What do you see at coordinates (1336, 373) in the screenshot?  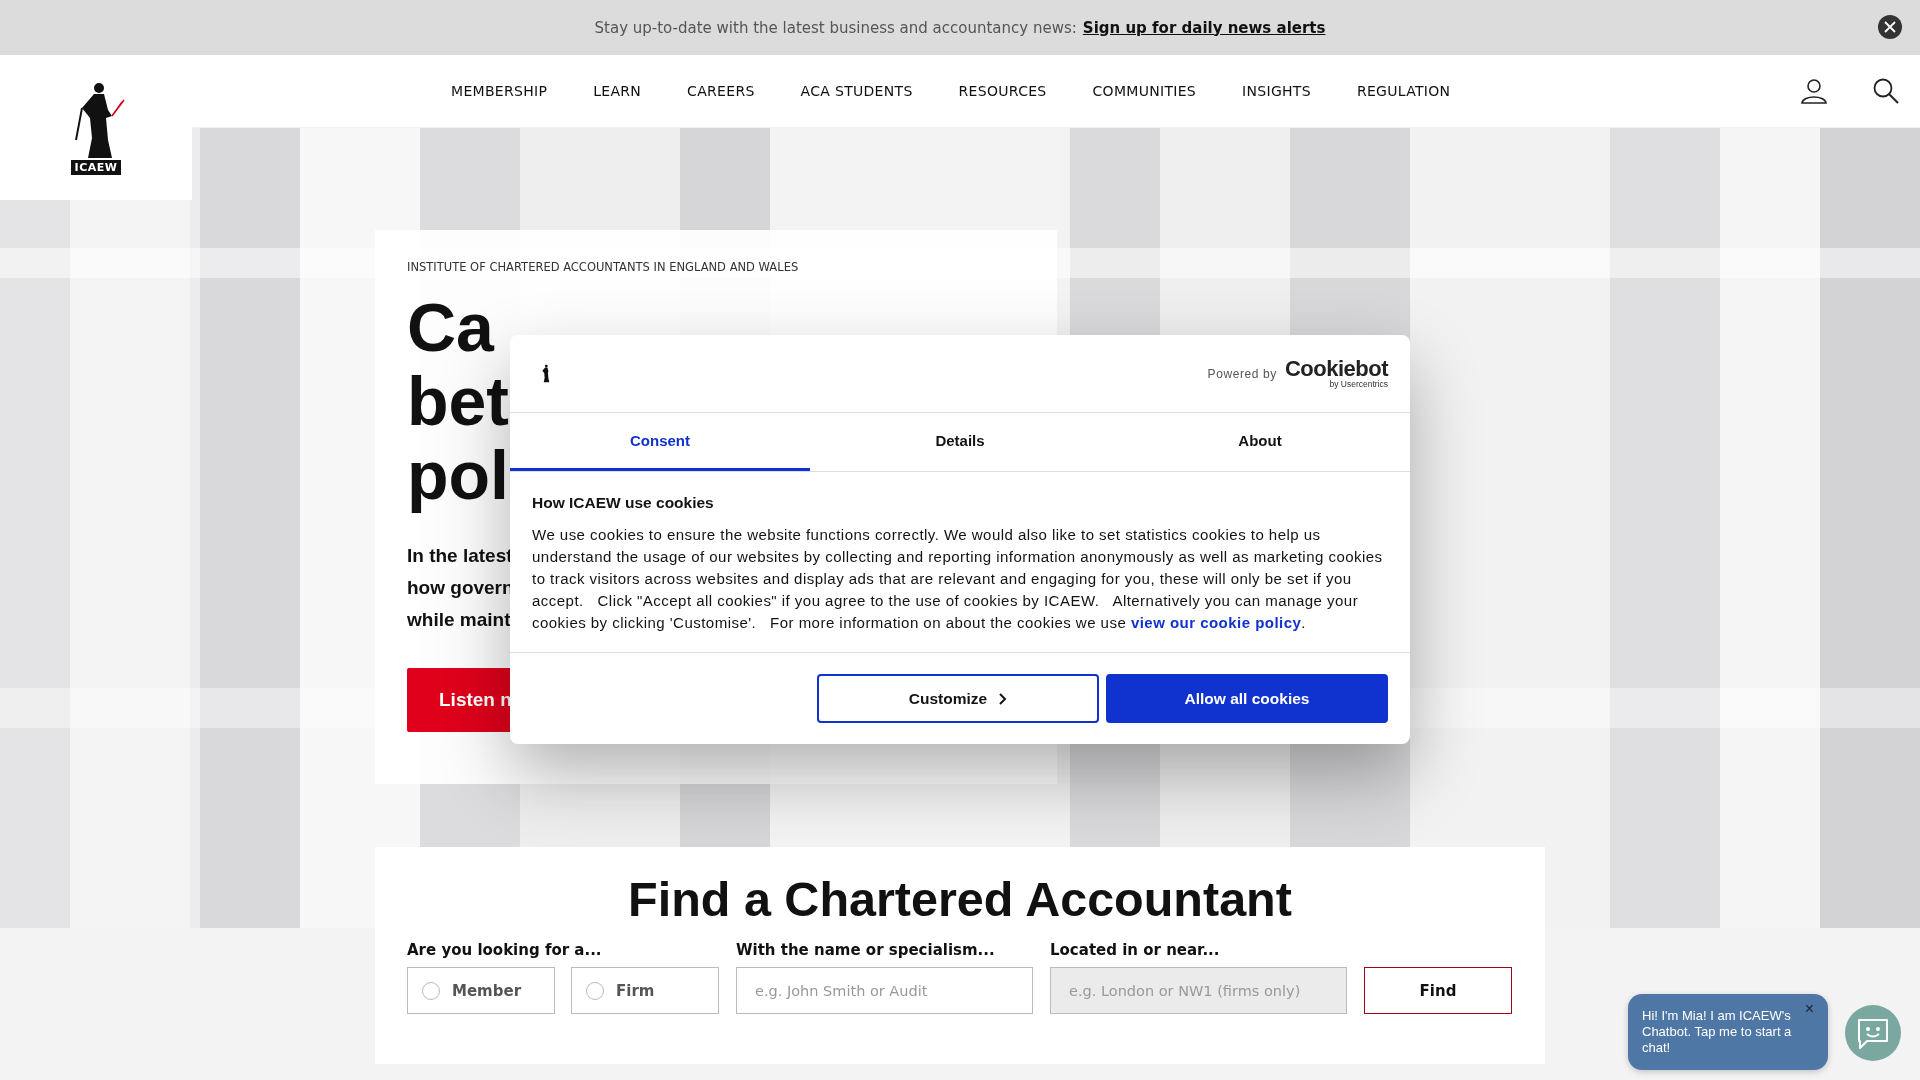 I see `cookiebot-logo: Cookiebot by Usercentrics` at bounding box center [1336, 373].